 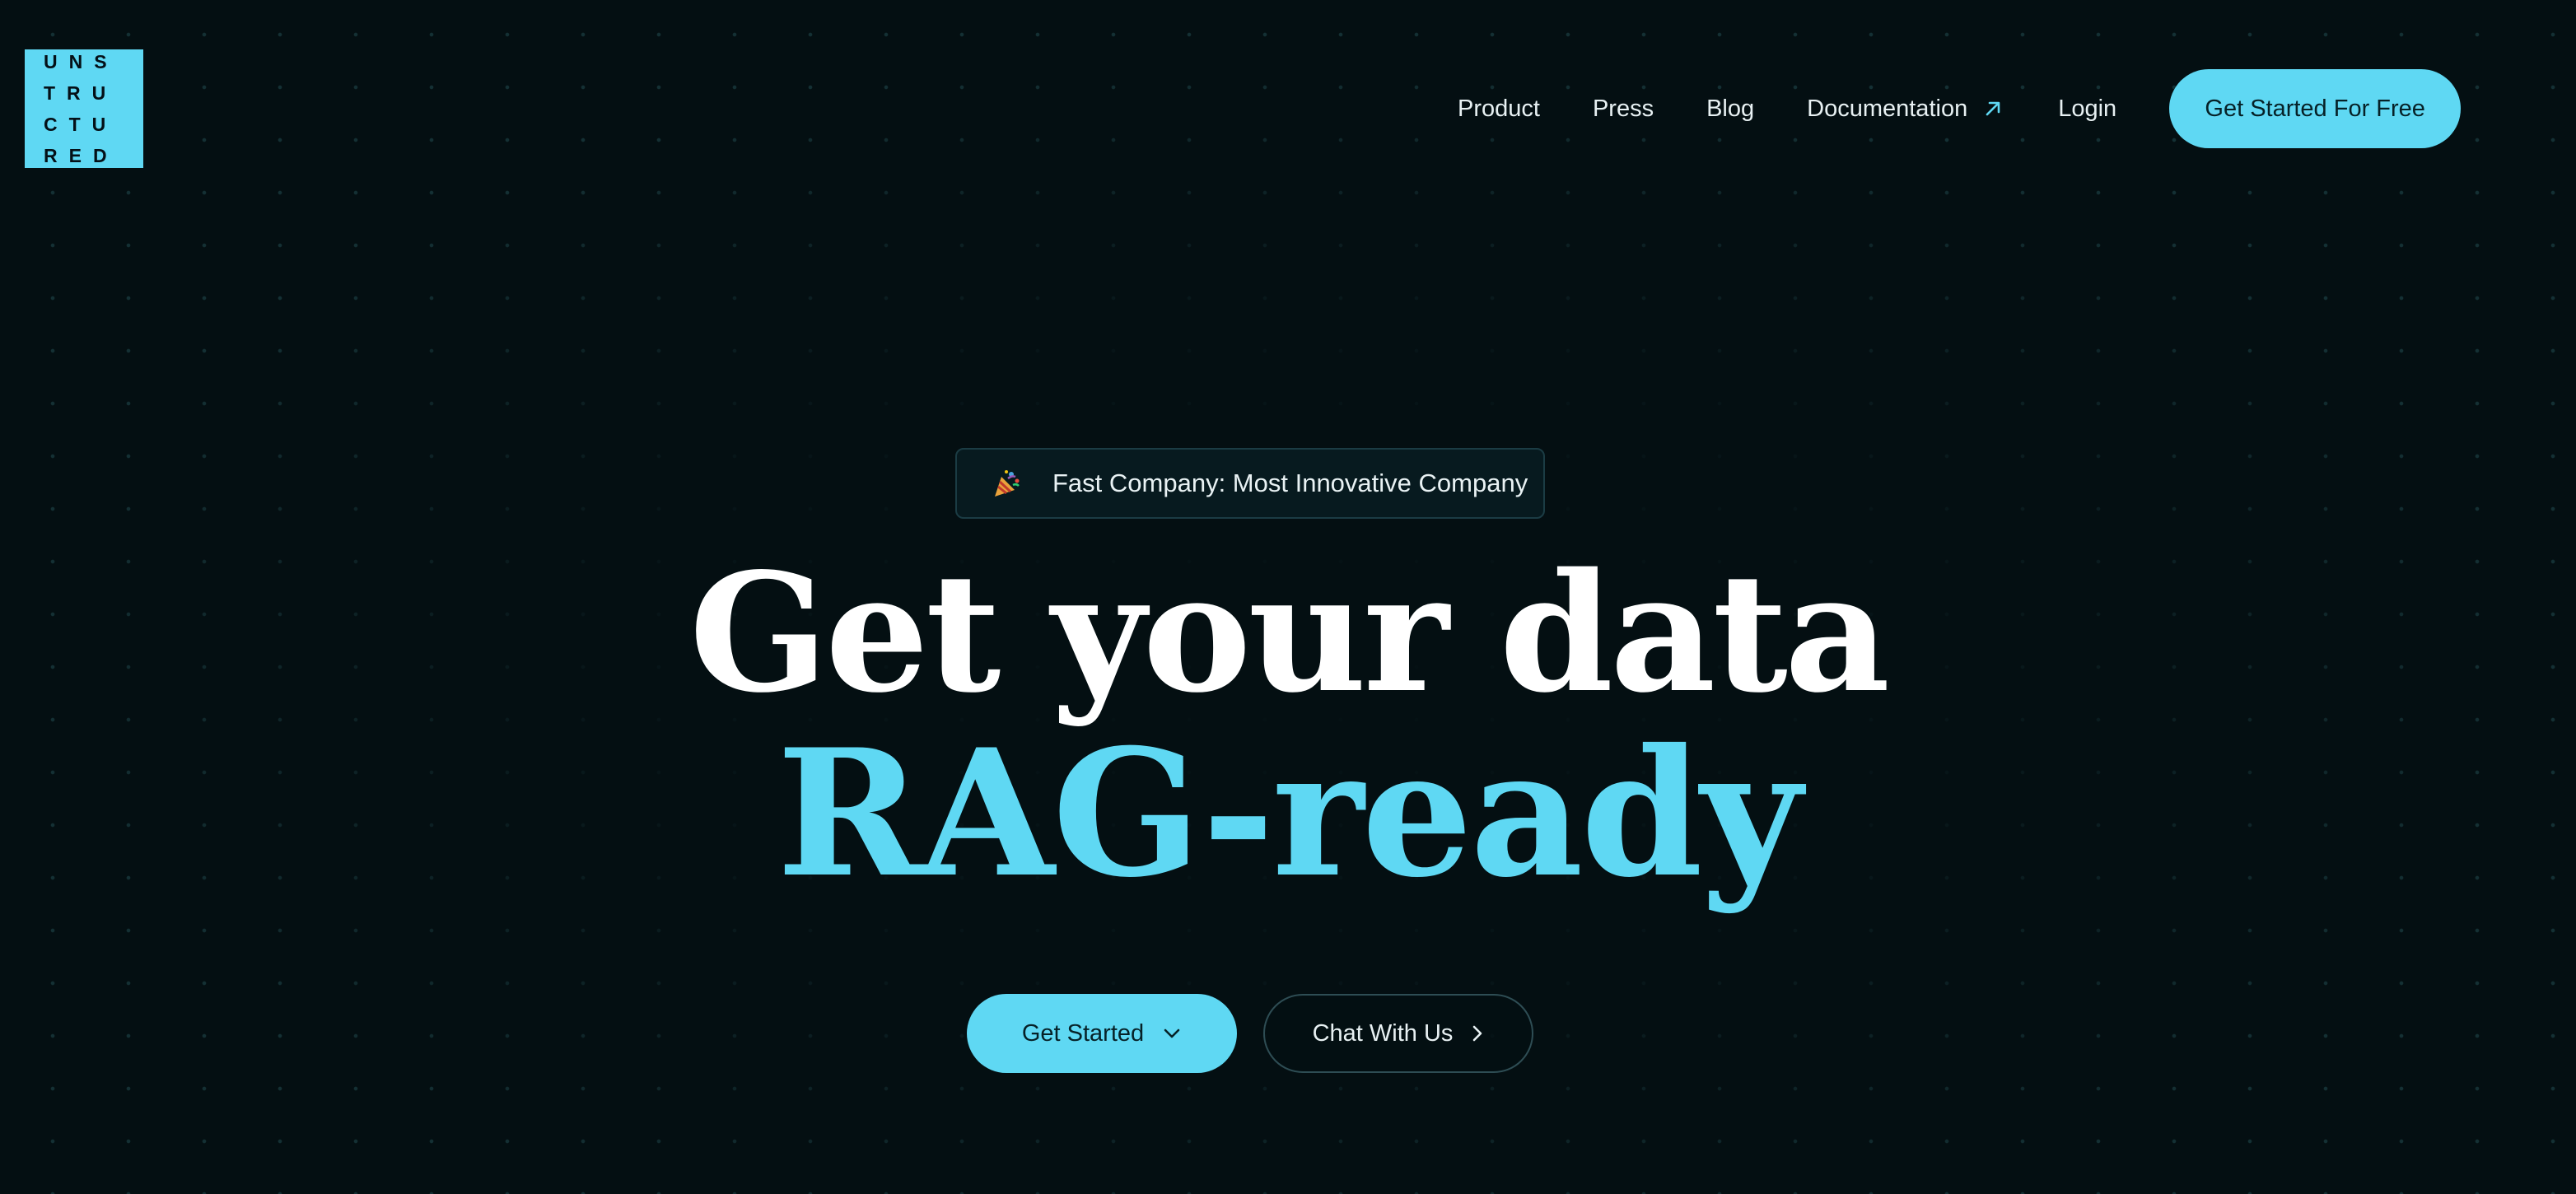 What do you see at coordinates (1383, 1033) in the screenshot?
I see `chat-with-us-label: Chat With Us` at bounding box center [1383, 1033].